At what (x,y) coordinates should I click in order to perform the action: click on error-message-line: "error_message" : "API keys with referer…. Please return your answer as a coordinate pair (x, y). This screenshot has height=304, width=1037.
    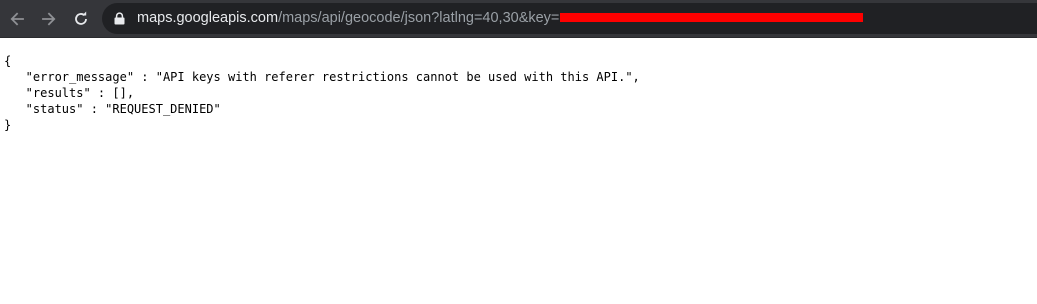
    Looking at the image, I should click on (322, 77).